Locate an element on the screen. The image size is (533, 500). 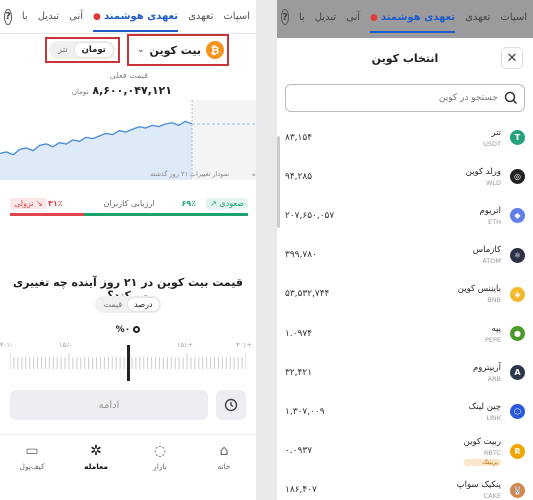
coin-symbol: BNB is located at coordinates (494, 300).